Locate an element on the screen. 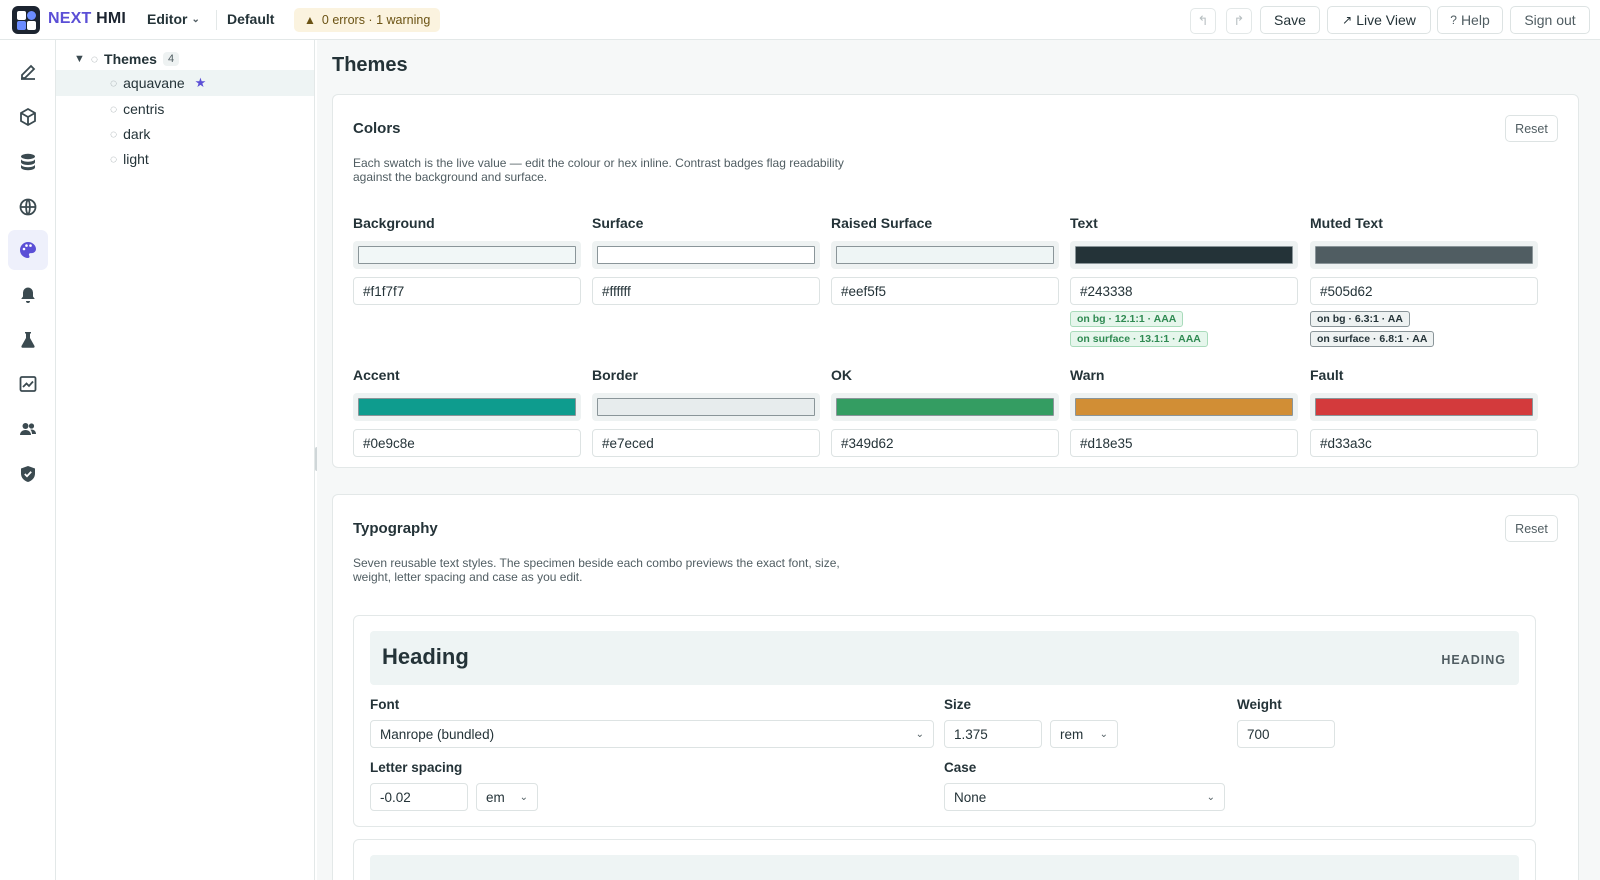  editor-menu: Editor ⌄ is located at coordinates (173, 19).